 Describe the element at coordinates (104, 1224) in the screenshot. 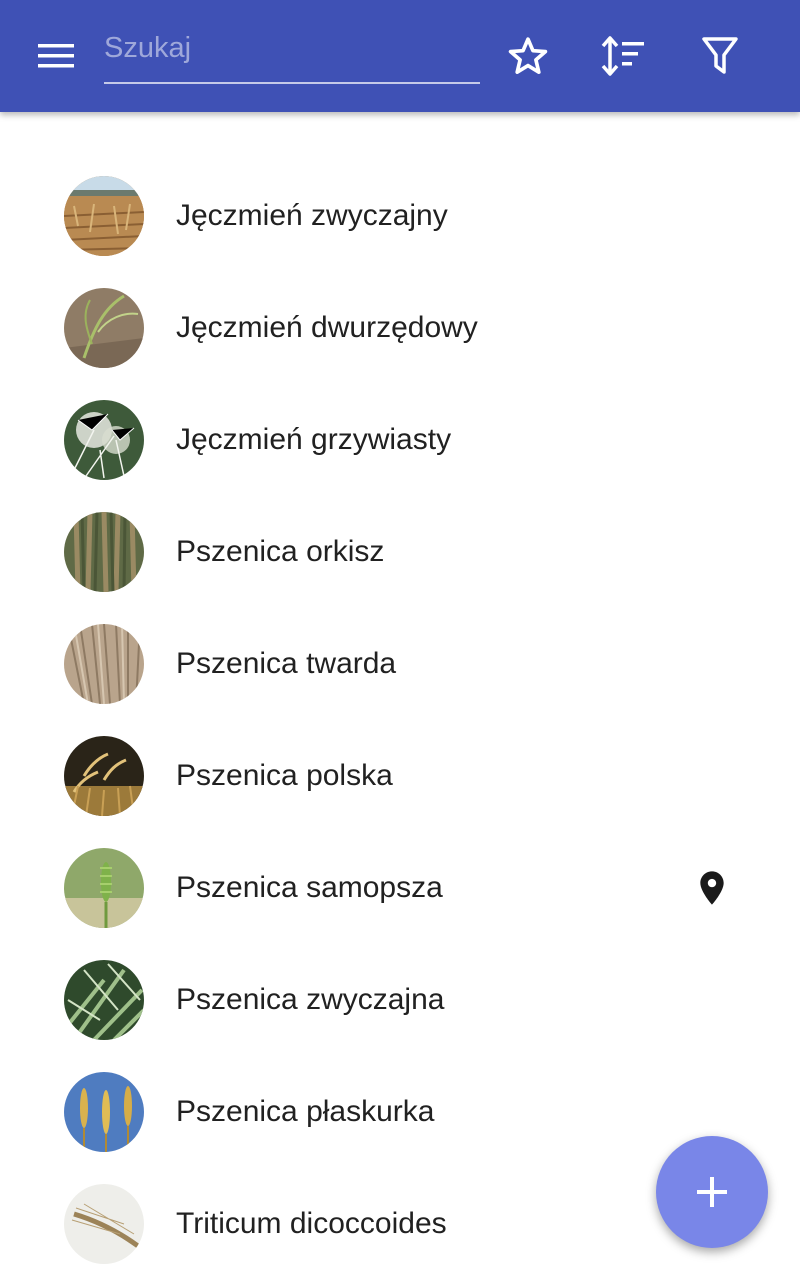

I see `thumbnail-wild-emmer` at that location.